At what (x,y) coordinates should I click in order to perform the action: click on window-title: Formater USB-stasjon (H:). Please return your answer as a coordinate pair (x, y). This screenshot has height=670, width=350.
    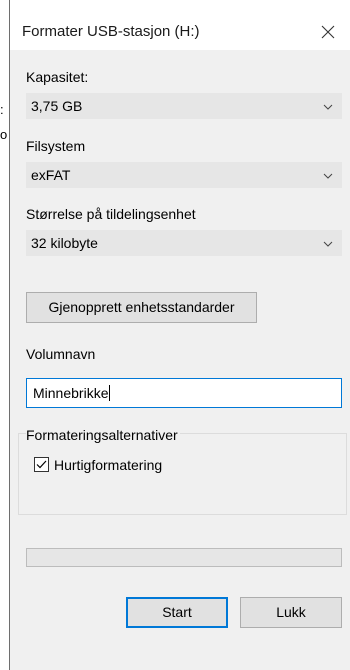
    Looking at the image, I should click on (111, 31).